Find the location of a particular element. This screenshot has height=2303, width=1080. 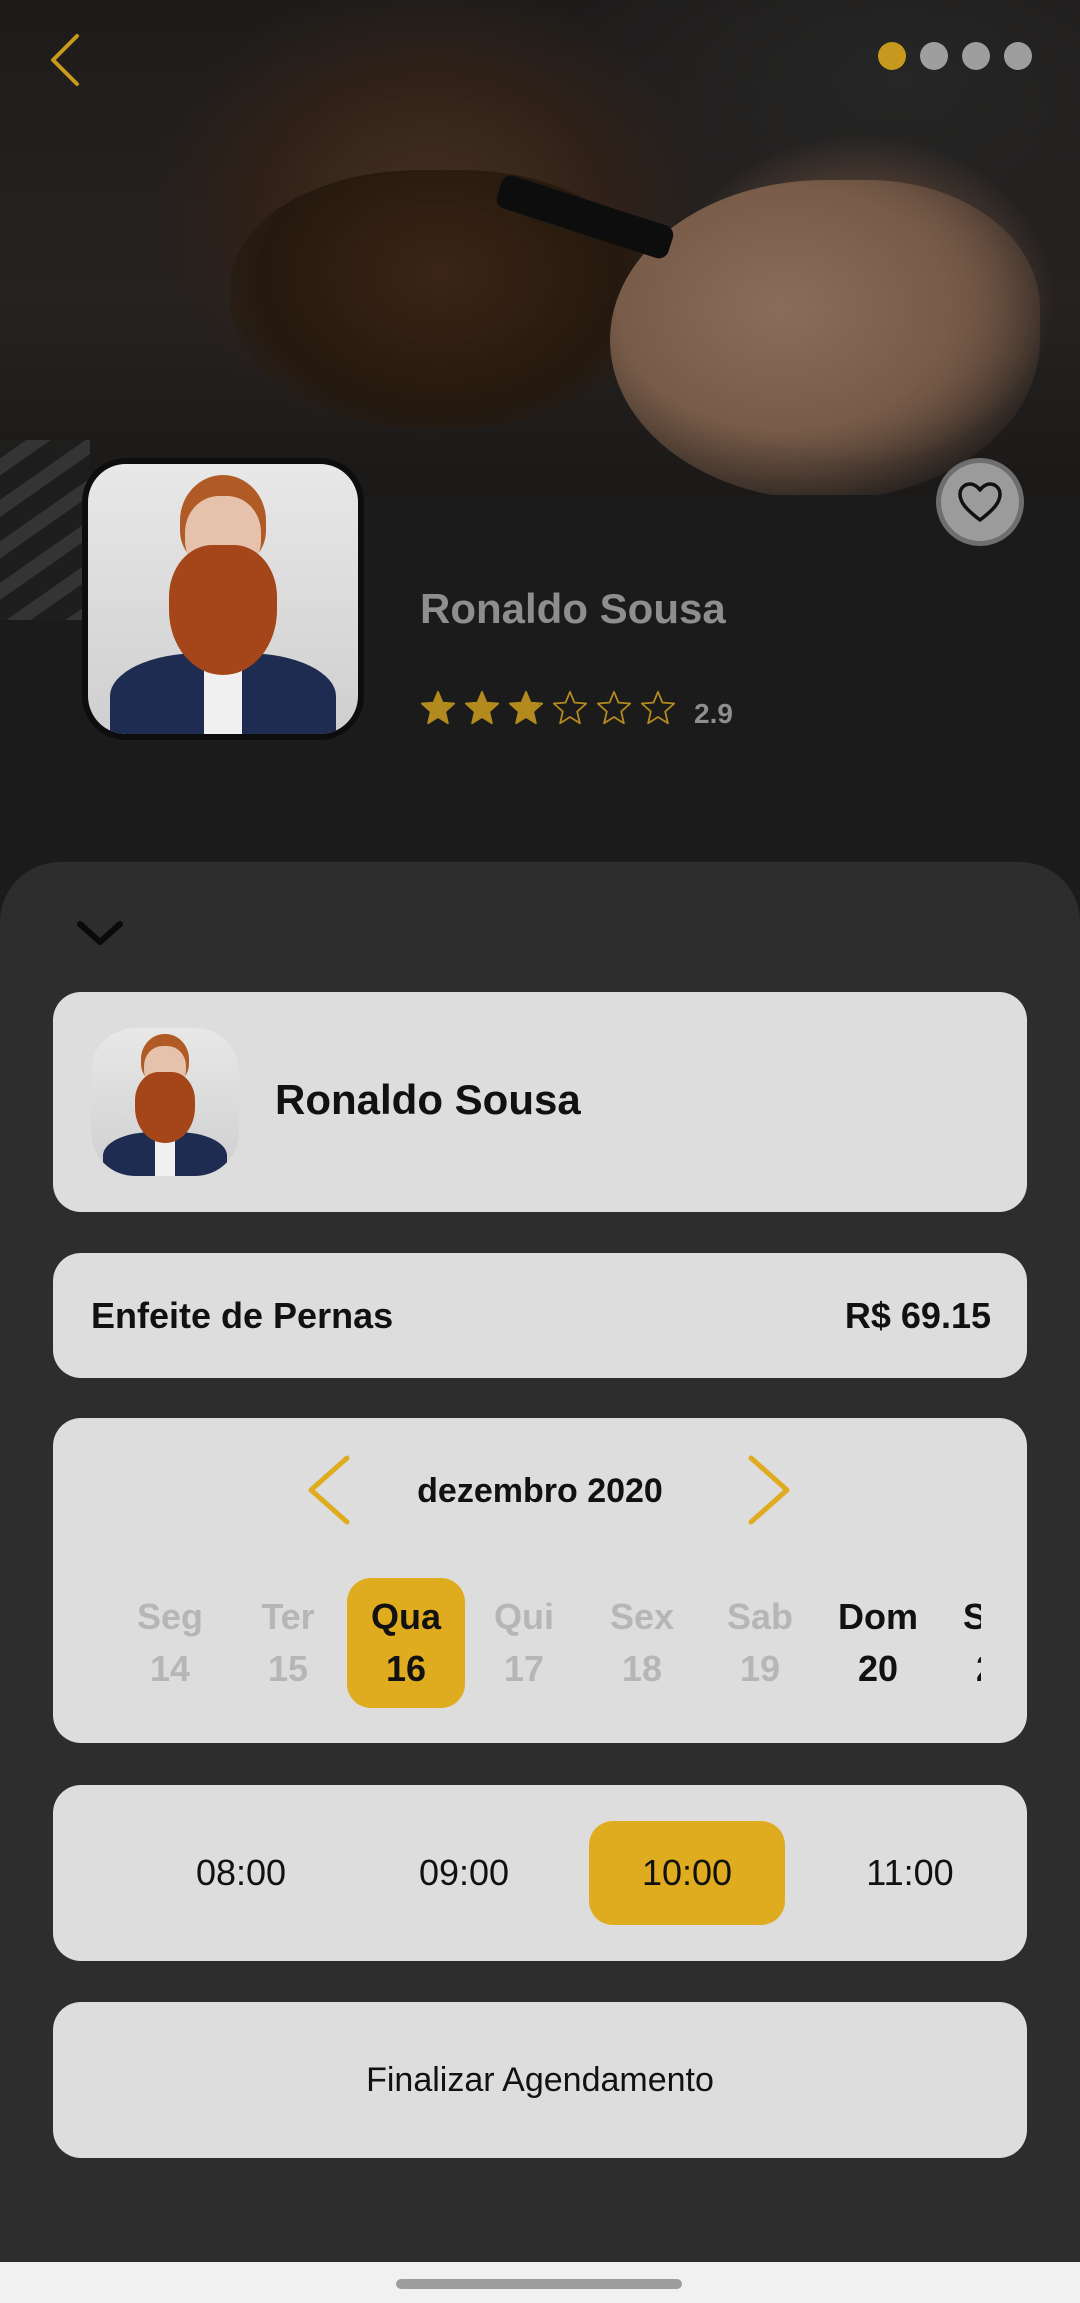

day-weekday: Qui is located at coordinates (524, 1616).